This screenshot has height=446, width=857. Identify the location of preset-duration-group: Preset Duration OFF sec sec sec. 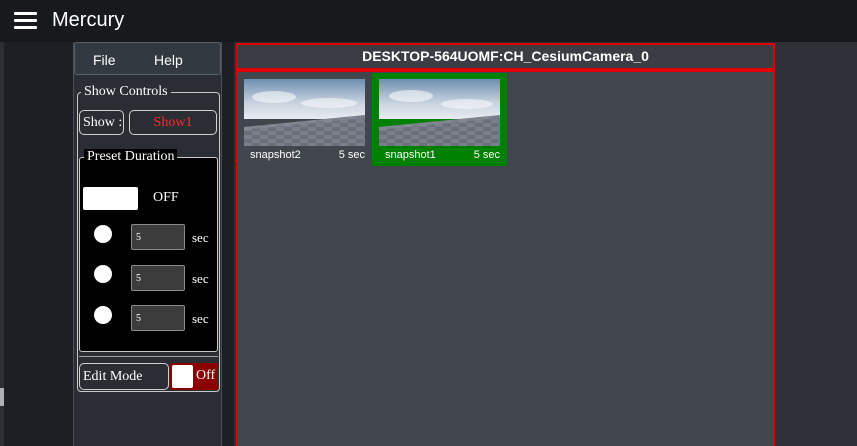
(148, 250).